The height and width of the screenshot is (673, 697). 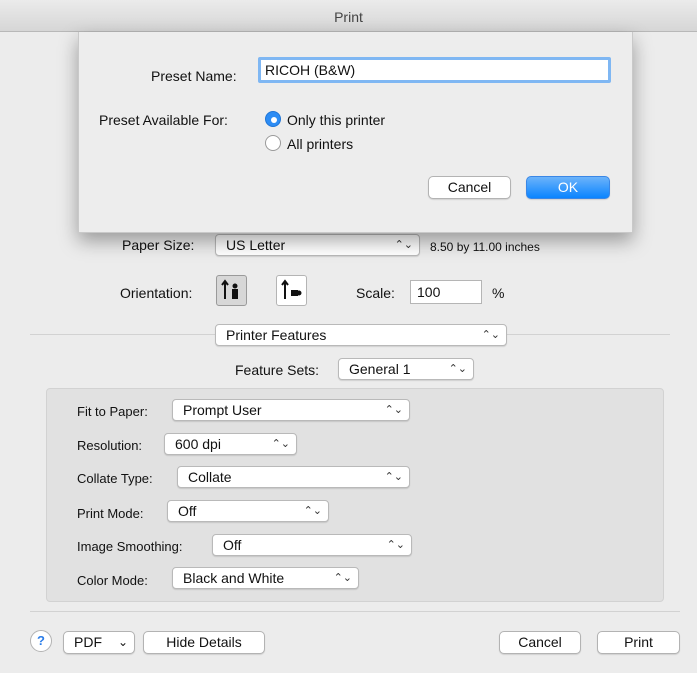 I want to click on resolution-label: Resolution:, so click(x=110, y=445).